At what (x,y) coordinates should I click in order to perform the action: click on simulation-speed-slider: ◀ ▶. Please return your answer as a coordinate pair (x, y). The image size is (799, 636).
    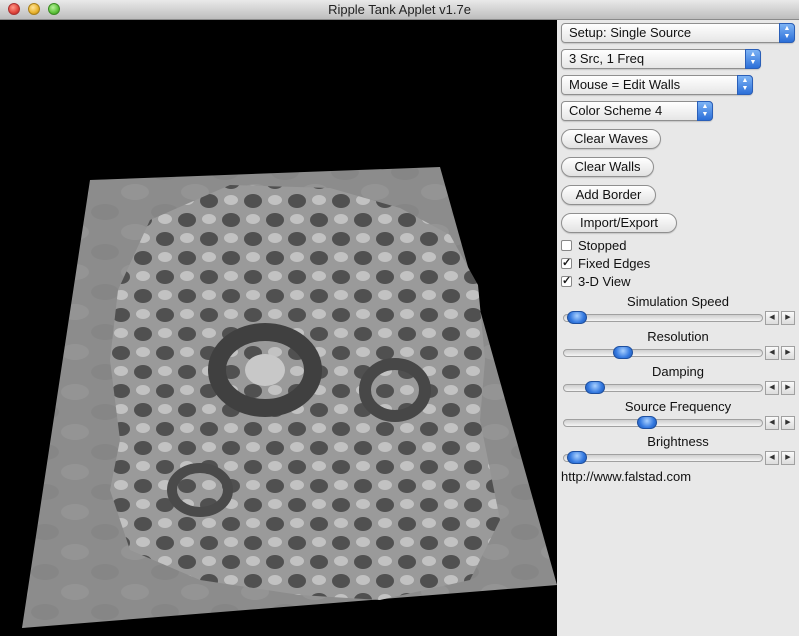
    Looking at the image, I should click on (679, 318).